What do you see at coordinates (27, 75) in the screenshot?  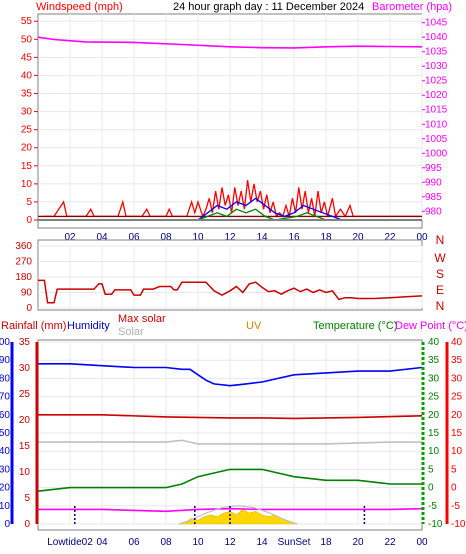 I see `windspeed-tick-label: 40` at bounding box center [27, 75].